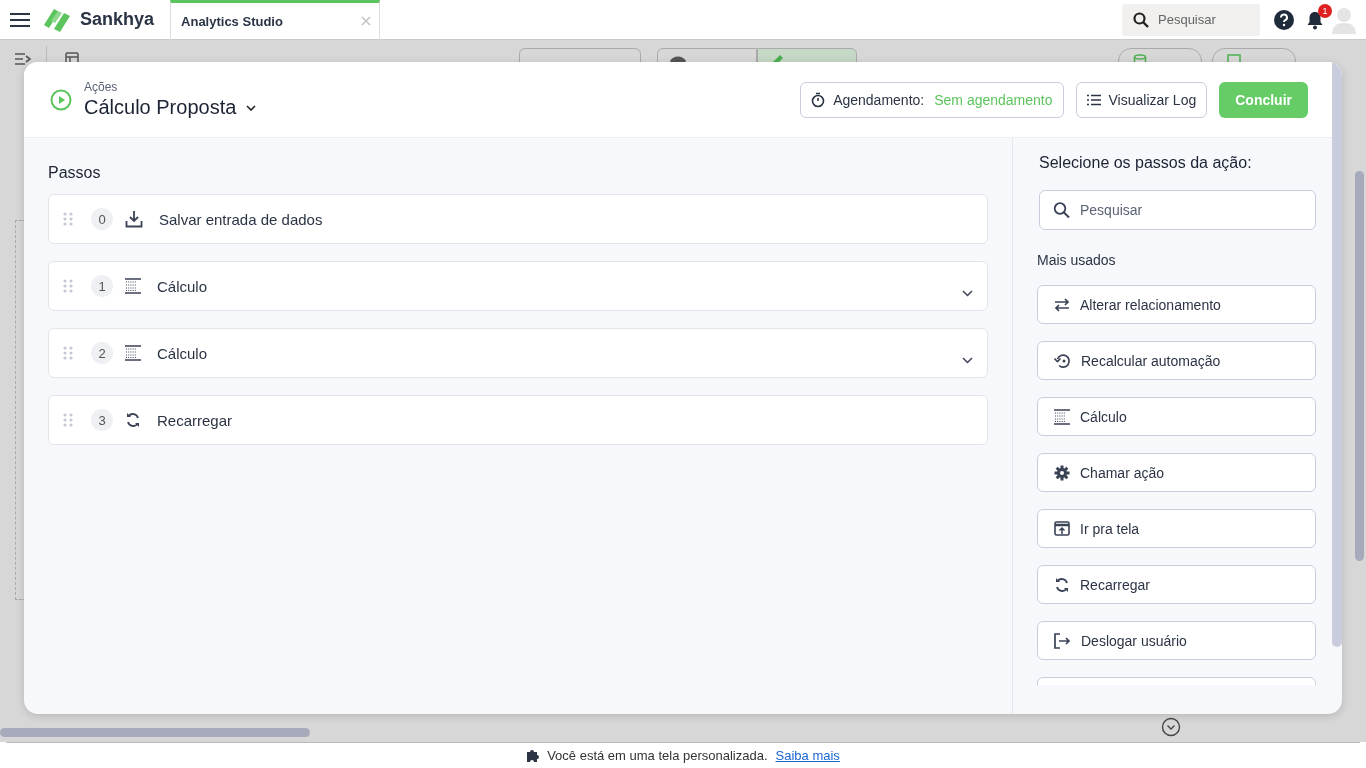 This screenshot has width=1366, height=768. What do you see at coordinates (1176, 360) in the screenshot?
I see `step-option-button: Recalcular automação` at bounding box center [1176, 360].